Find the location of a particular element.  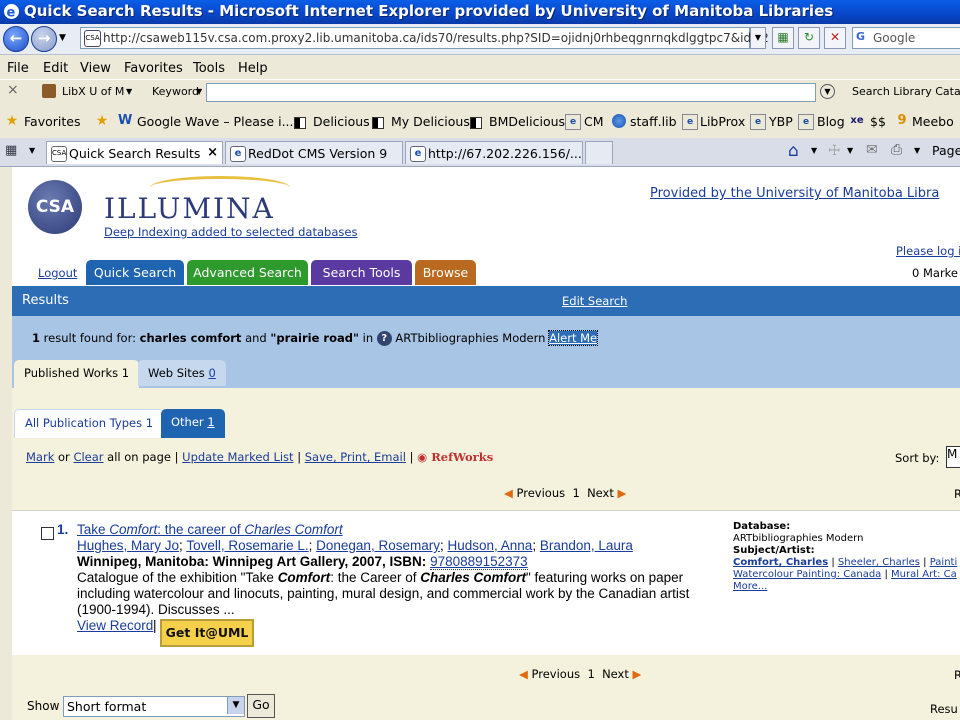

other-count: 1 is located at coordinates (210, 422).